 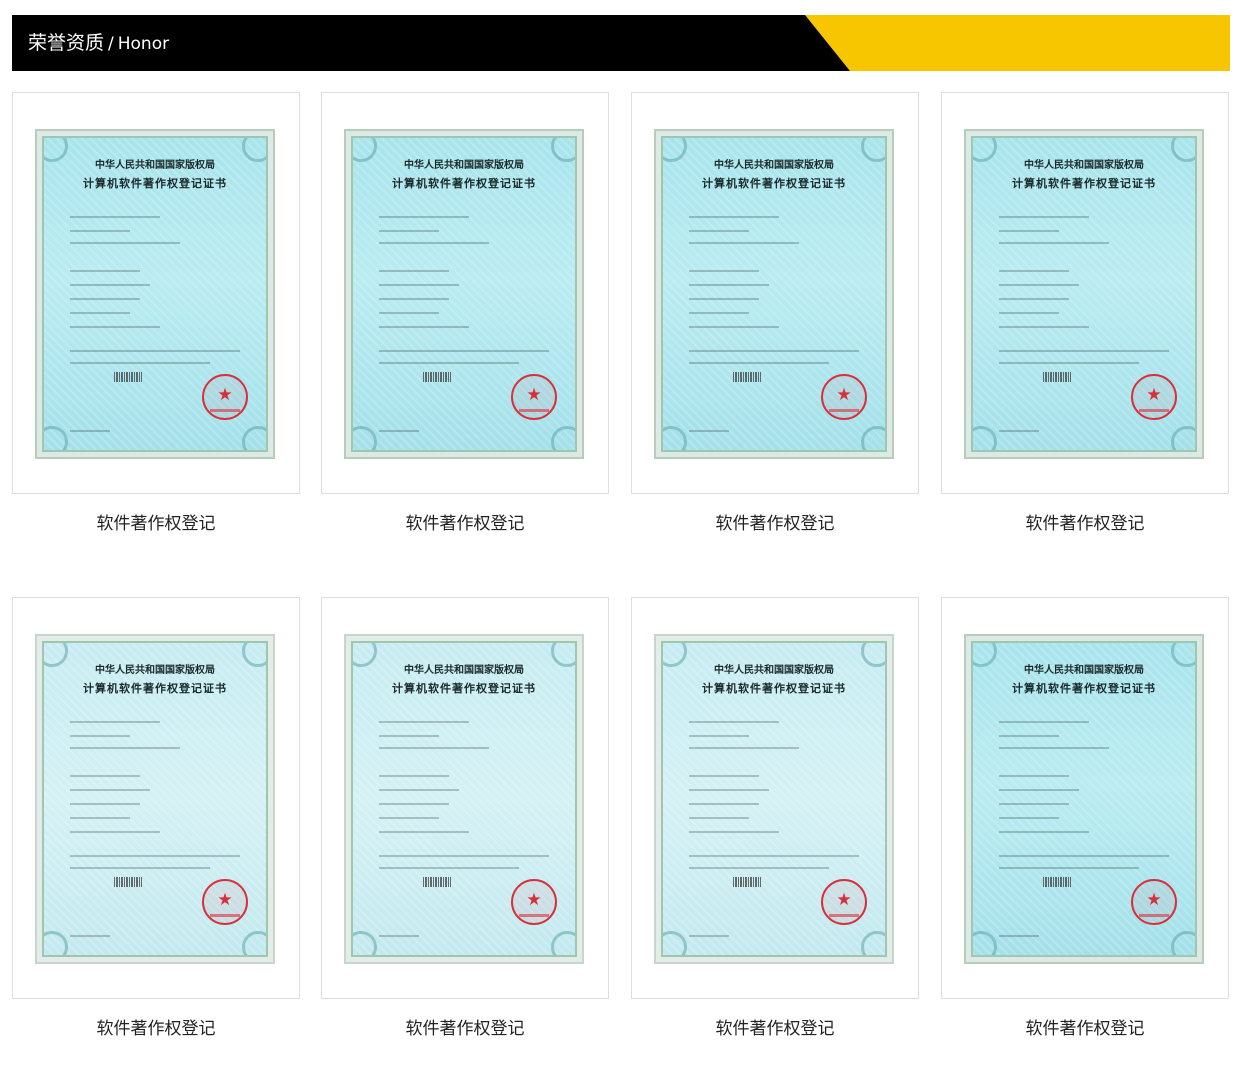 I want to click on section-title-en: Honor, so click(x=143, y=44).